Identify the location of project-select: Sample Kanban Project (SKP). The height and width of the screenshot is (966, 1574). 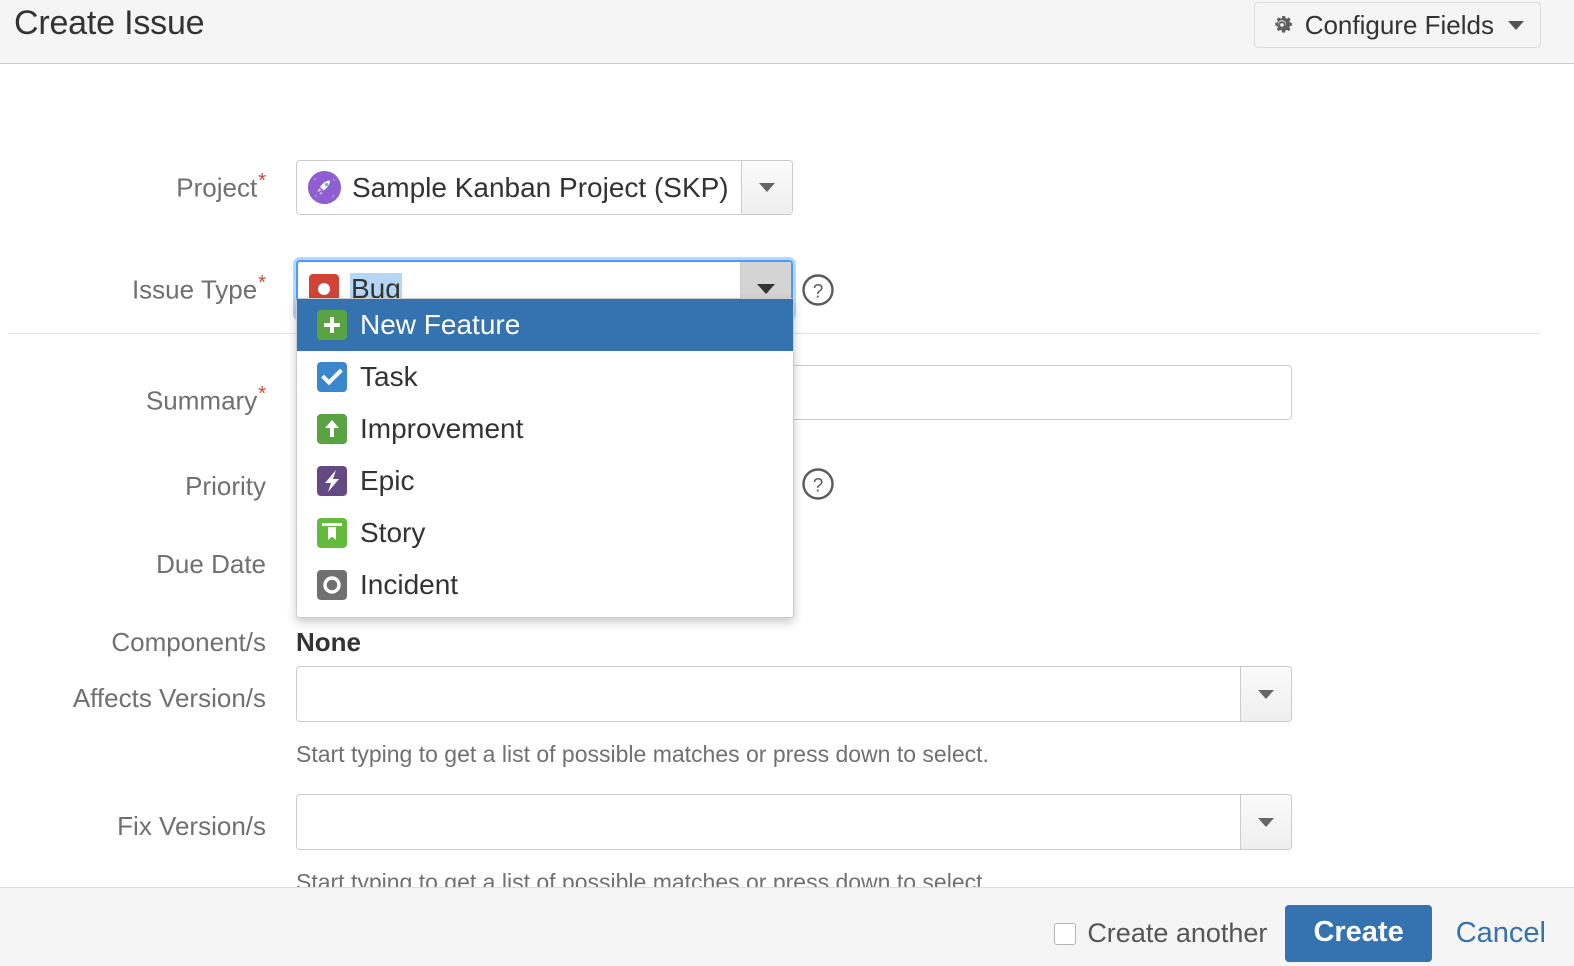
(544, 187).